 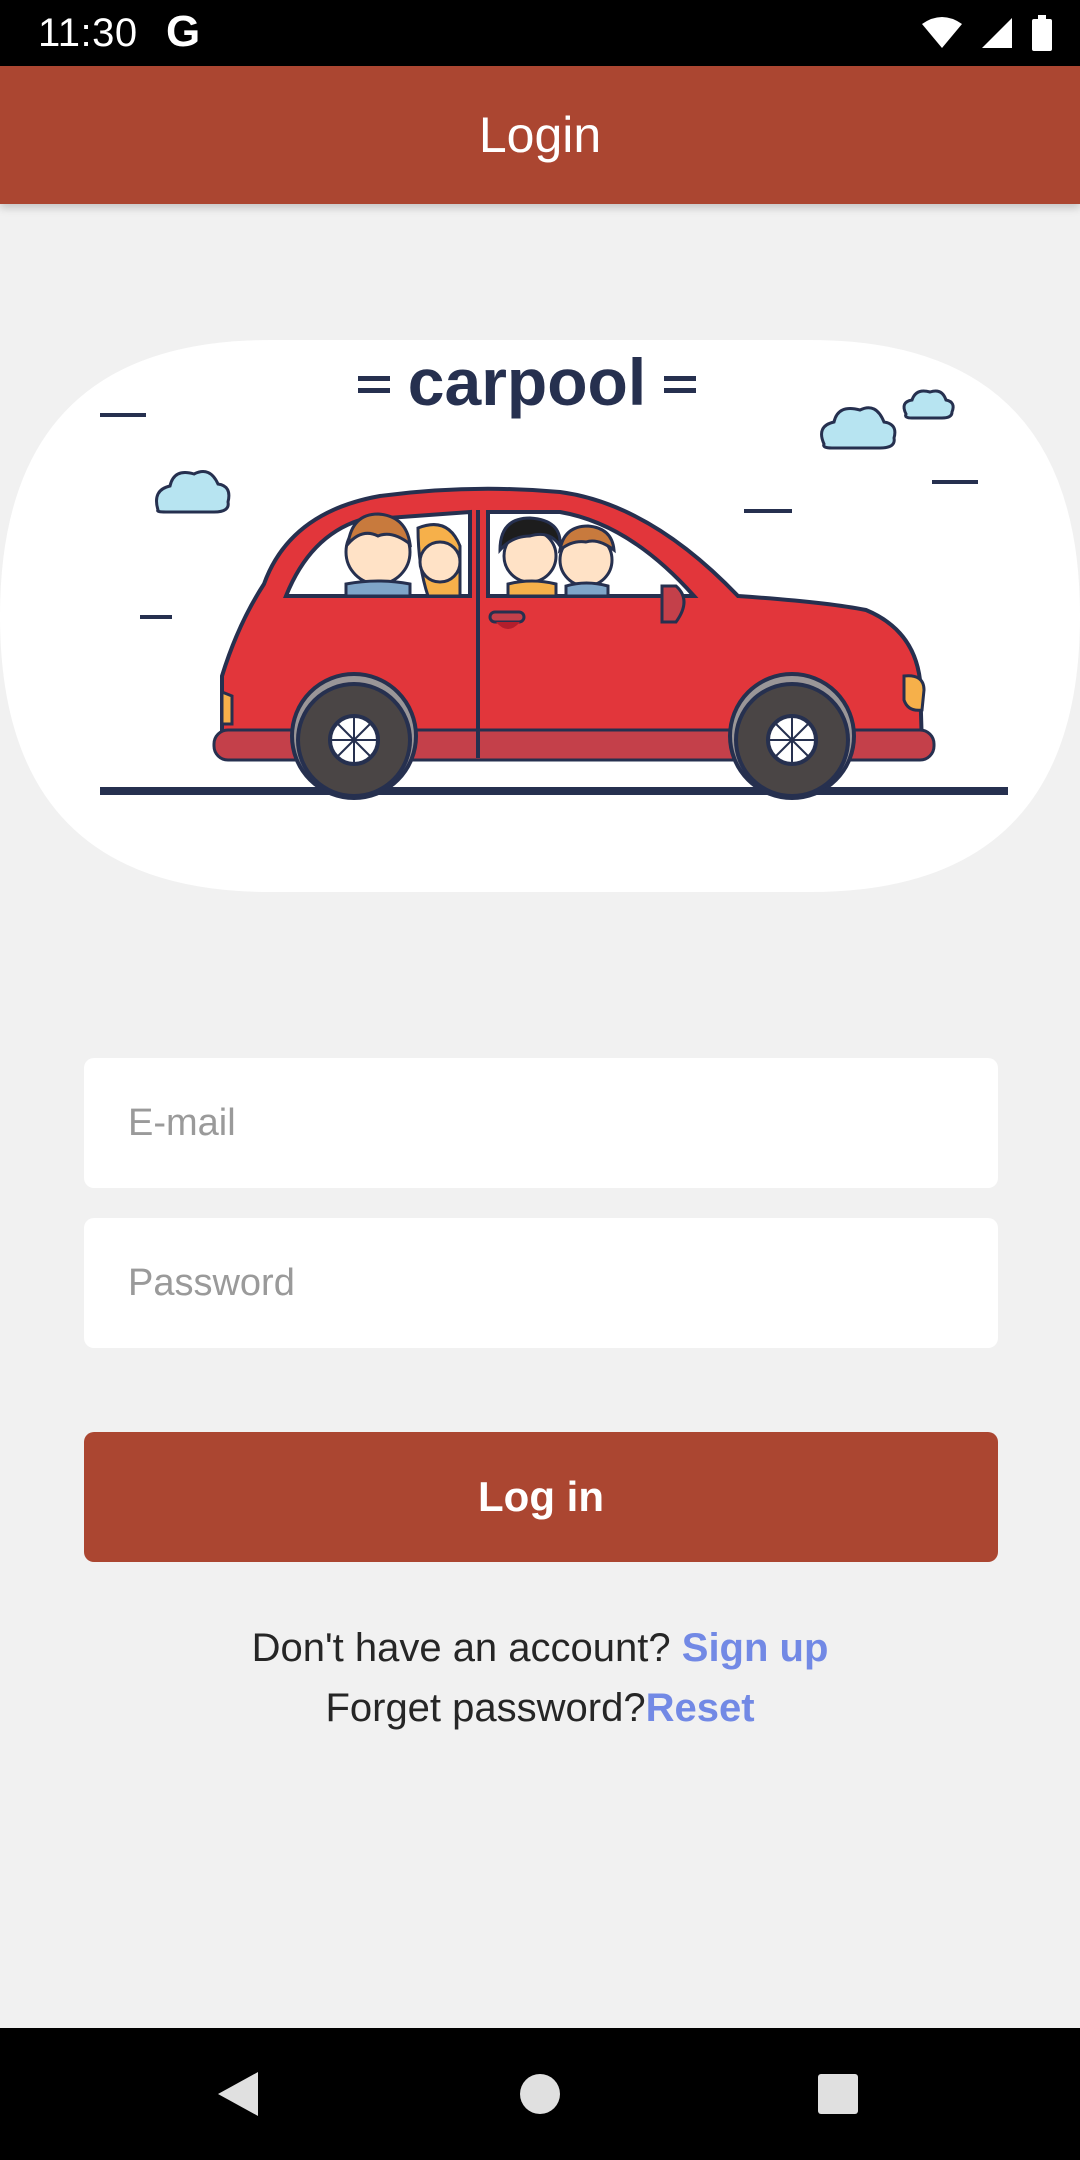 What do you see at coordinates (1042, 33) in the screenshot?
I see `battery-icon` at bounding box center [1042, 33].